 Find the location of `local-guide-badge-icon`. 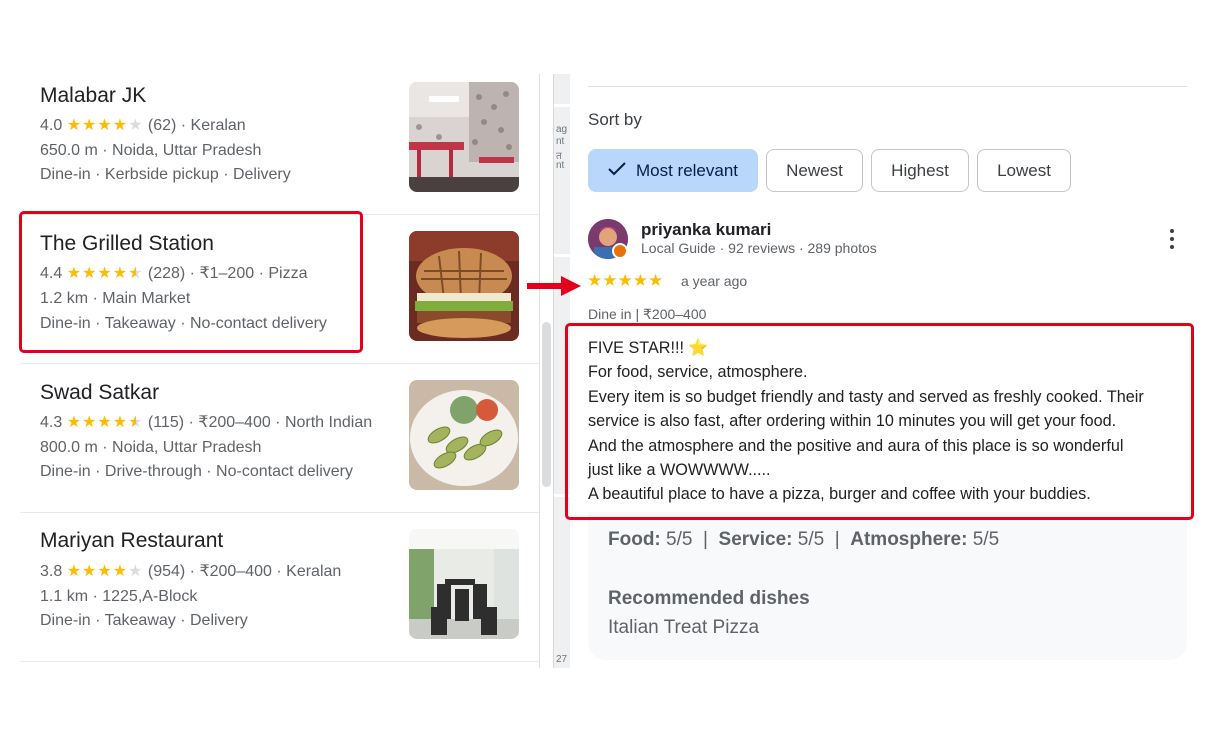

local-guide-badge-icon is located at coordinates (620, 251).